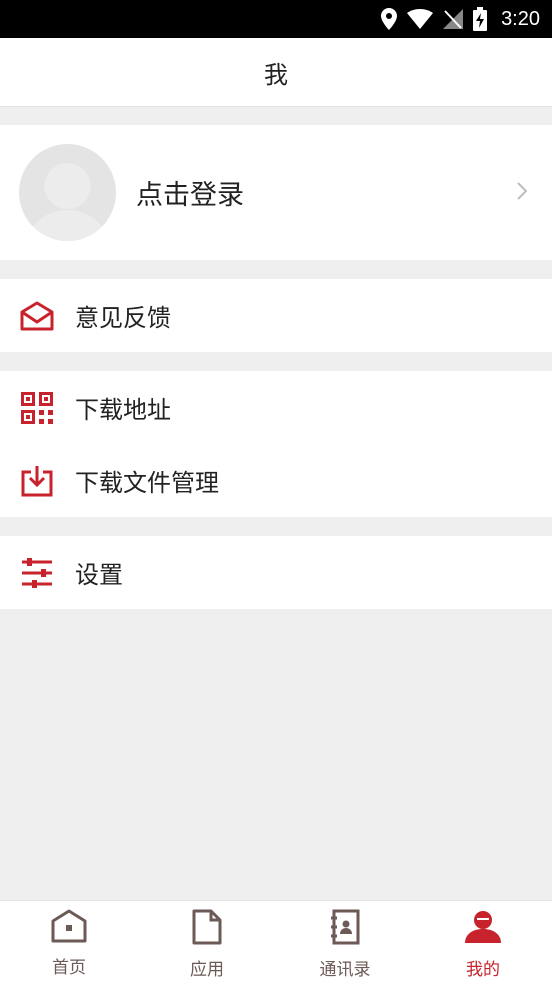 Image resolution: width=552 pixels, height=981 pixels. Describe the element at coordinates (520, 18) in the screenshot. I see `status-time: 3:20` at that location.